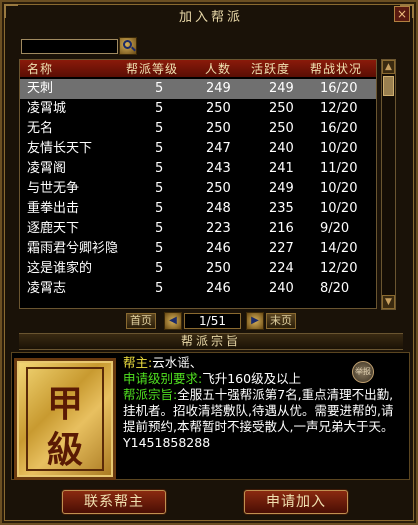 The width and height of the screenshot is (418, 525). I want to click on header-activity: 活跃度, so click(270, 68).